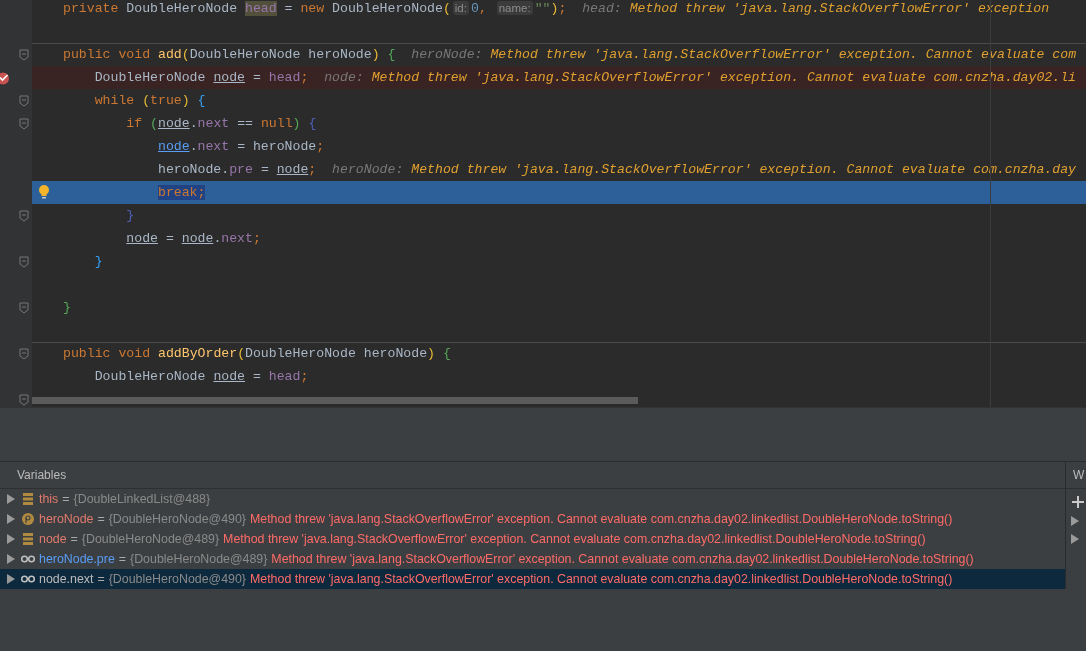 The height and width of the screenshot is (651, 1086). What do you see at coordinates (142, 499) in the screenshot?
I see `variable-value: {DoubleLinkedList@488}` at bounding box center [142, 499].